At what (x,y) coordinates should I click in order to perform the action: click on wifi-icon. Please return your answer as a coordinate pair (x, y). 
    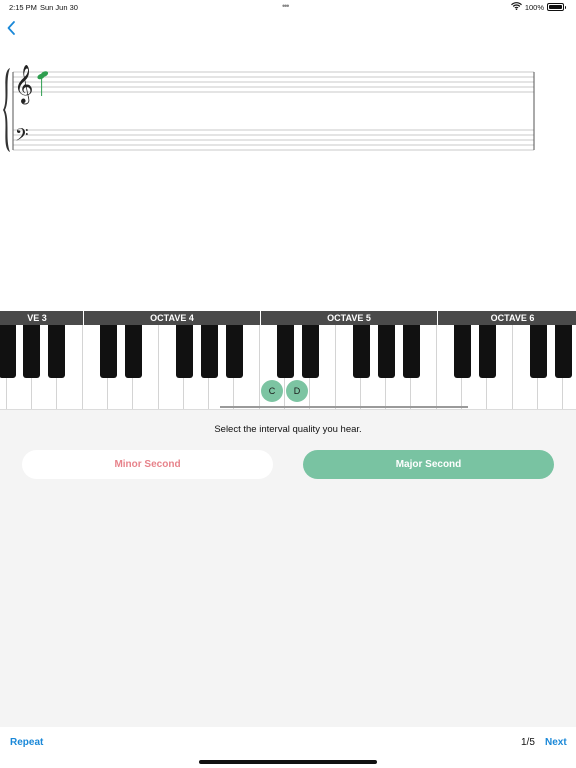
    Looking at the image, I should click on (516, 7).